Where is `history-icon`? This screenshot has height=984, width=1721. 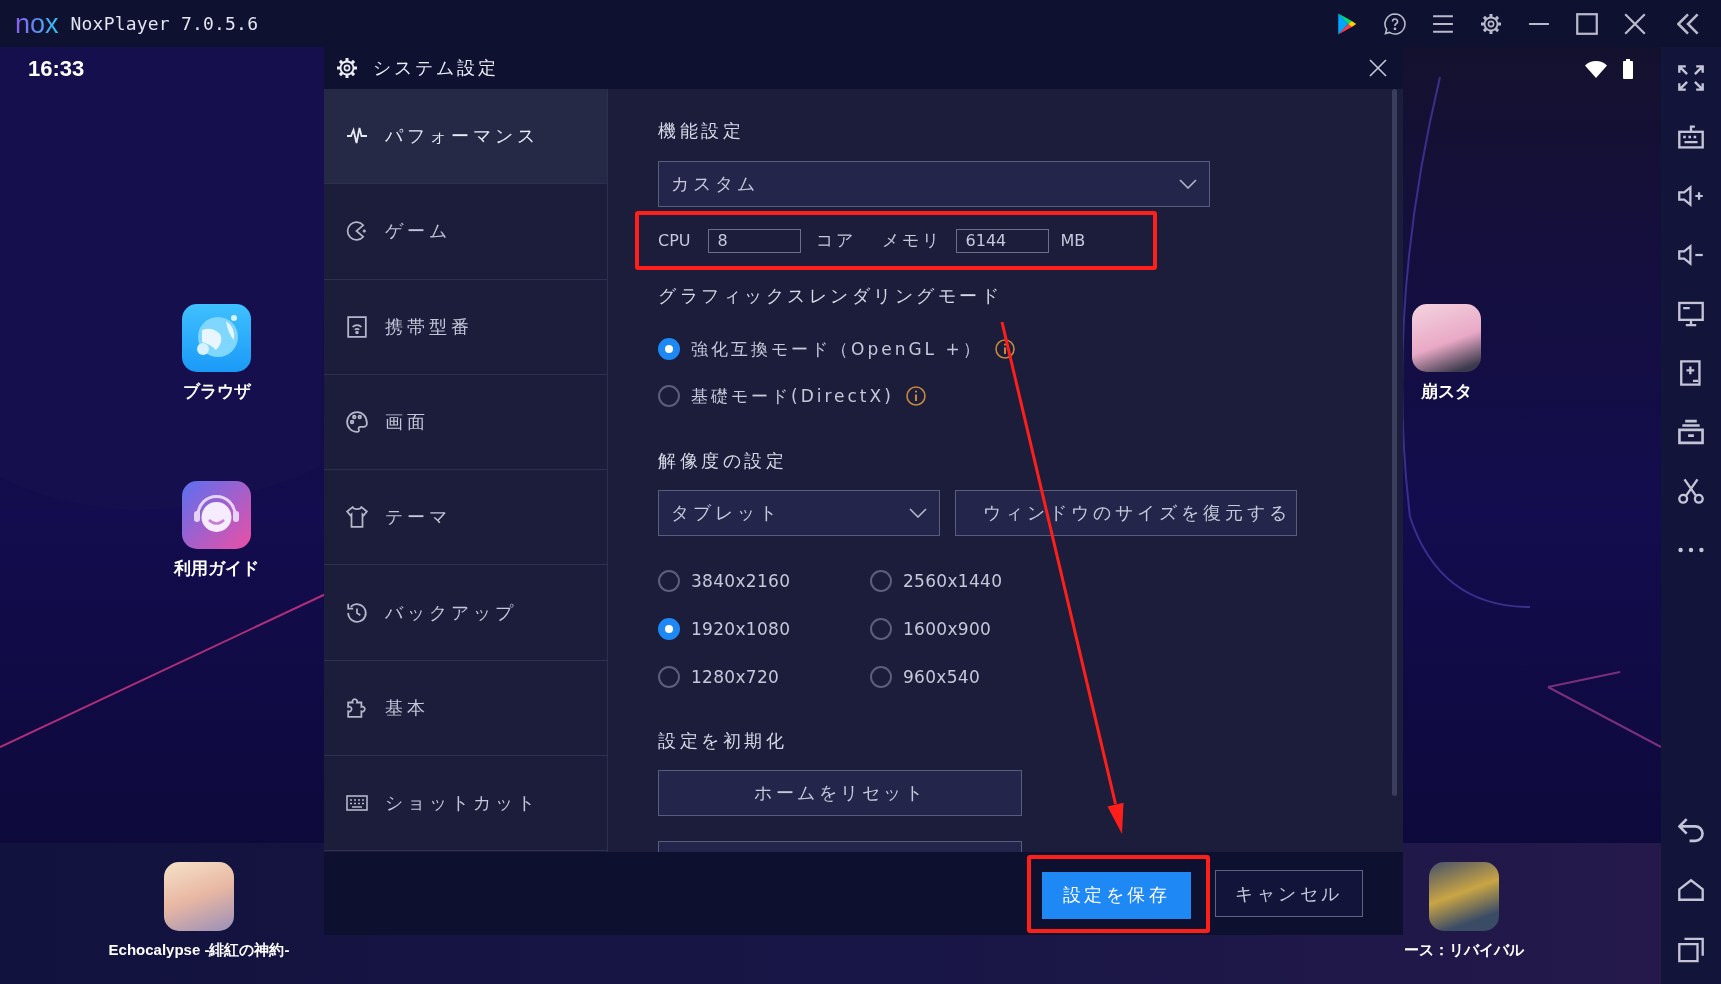
history-icon is located at coordinates (357, 612).